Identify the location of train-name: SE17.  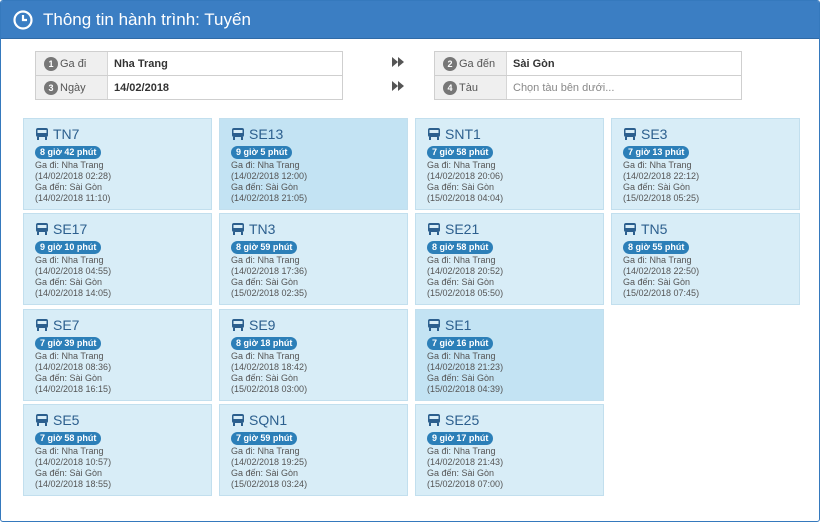
(70, 228).